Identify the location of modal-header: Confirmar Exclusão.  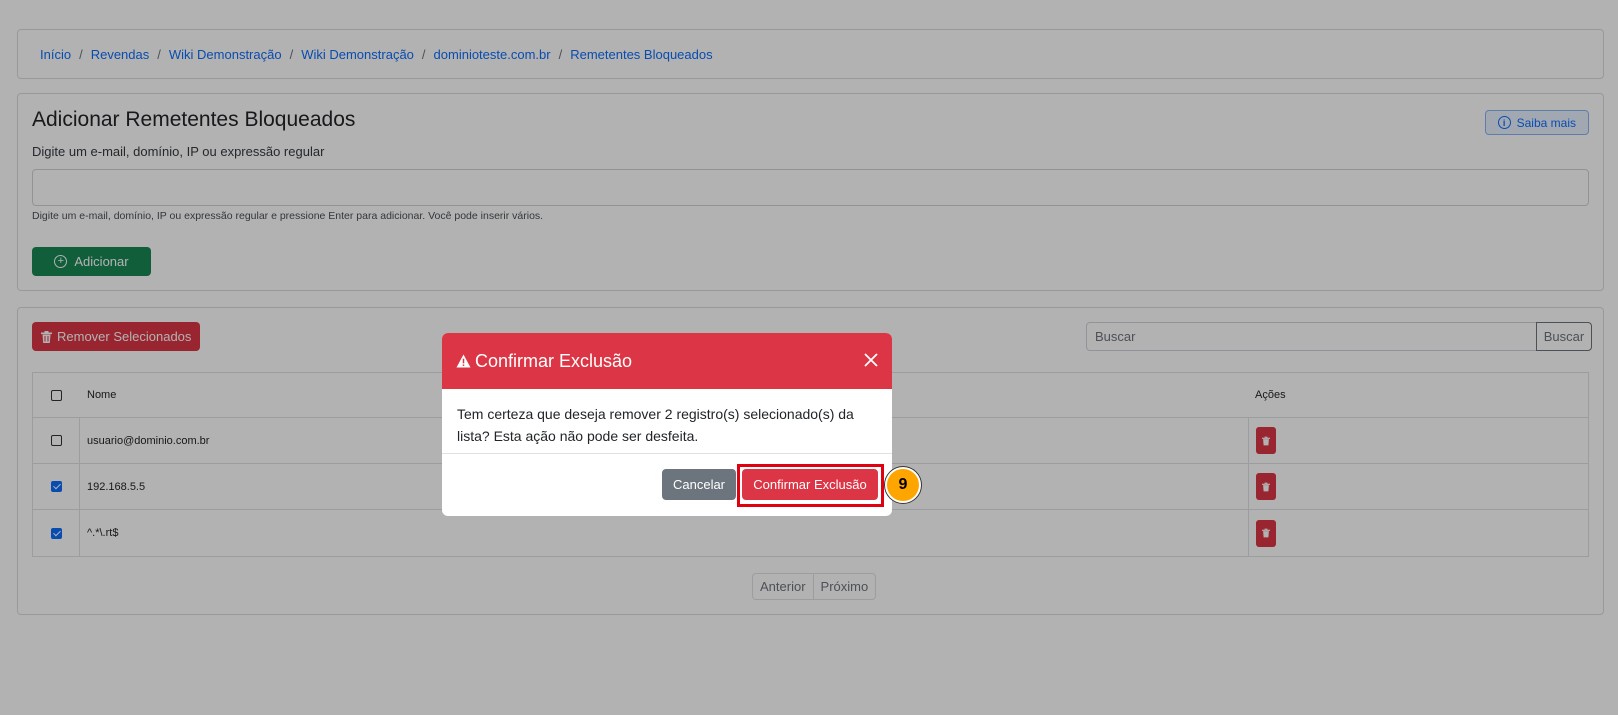
(667, 361).